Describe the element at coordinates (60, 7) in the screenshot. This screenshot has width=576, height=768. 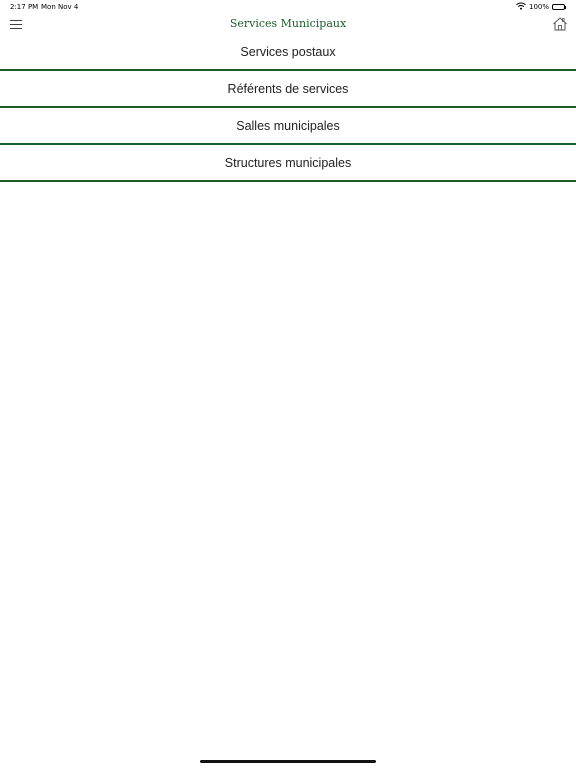
I see `status-date: Mon Nov 4` at that location.